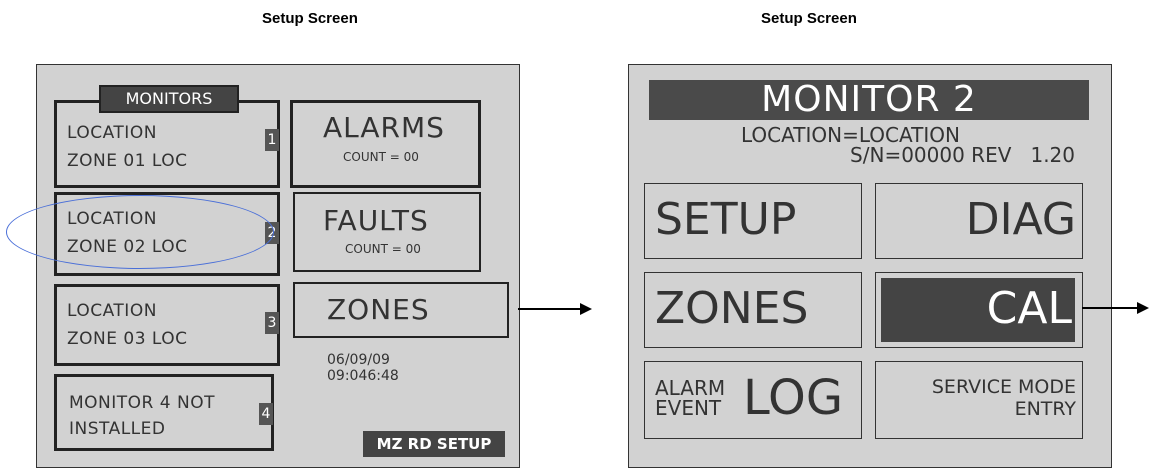 The height and width of the screenshot is (468, 1149). Describe the element at coordinates (979, 310) in the screenshot. I see `cal-button: CAL` at that location.